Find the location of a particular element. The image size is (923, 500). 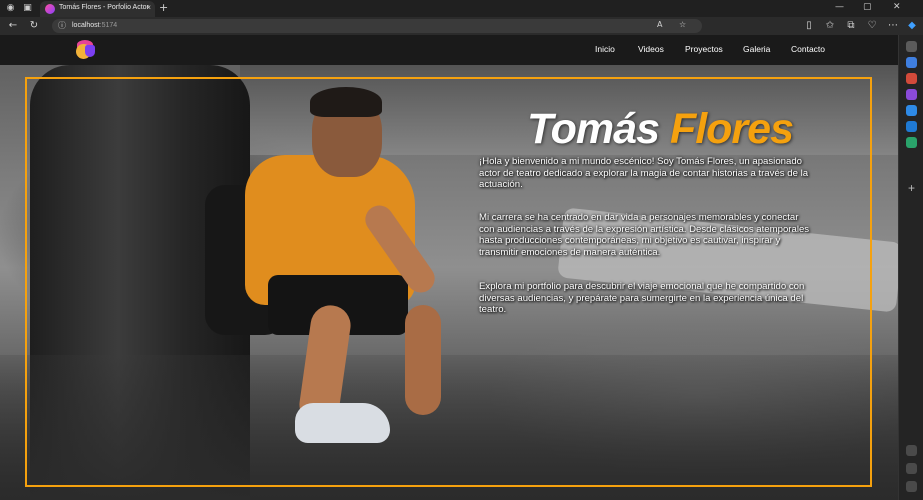

refresh-icon: ↻ is located at coordinates (34, 26).